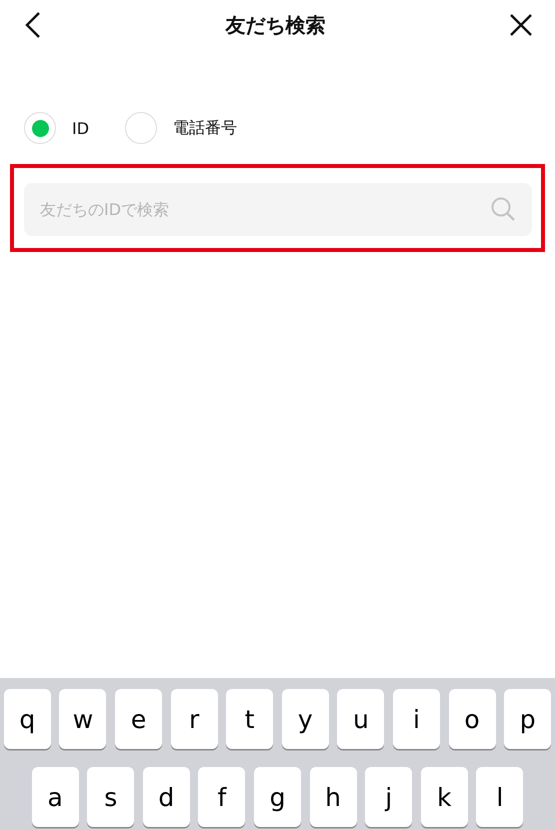 The image size is (555, 830). I want to click on radio-option: ID, so click(57, 128).